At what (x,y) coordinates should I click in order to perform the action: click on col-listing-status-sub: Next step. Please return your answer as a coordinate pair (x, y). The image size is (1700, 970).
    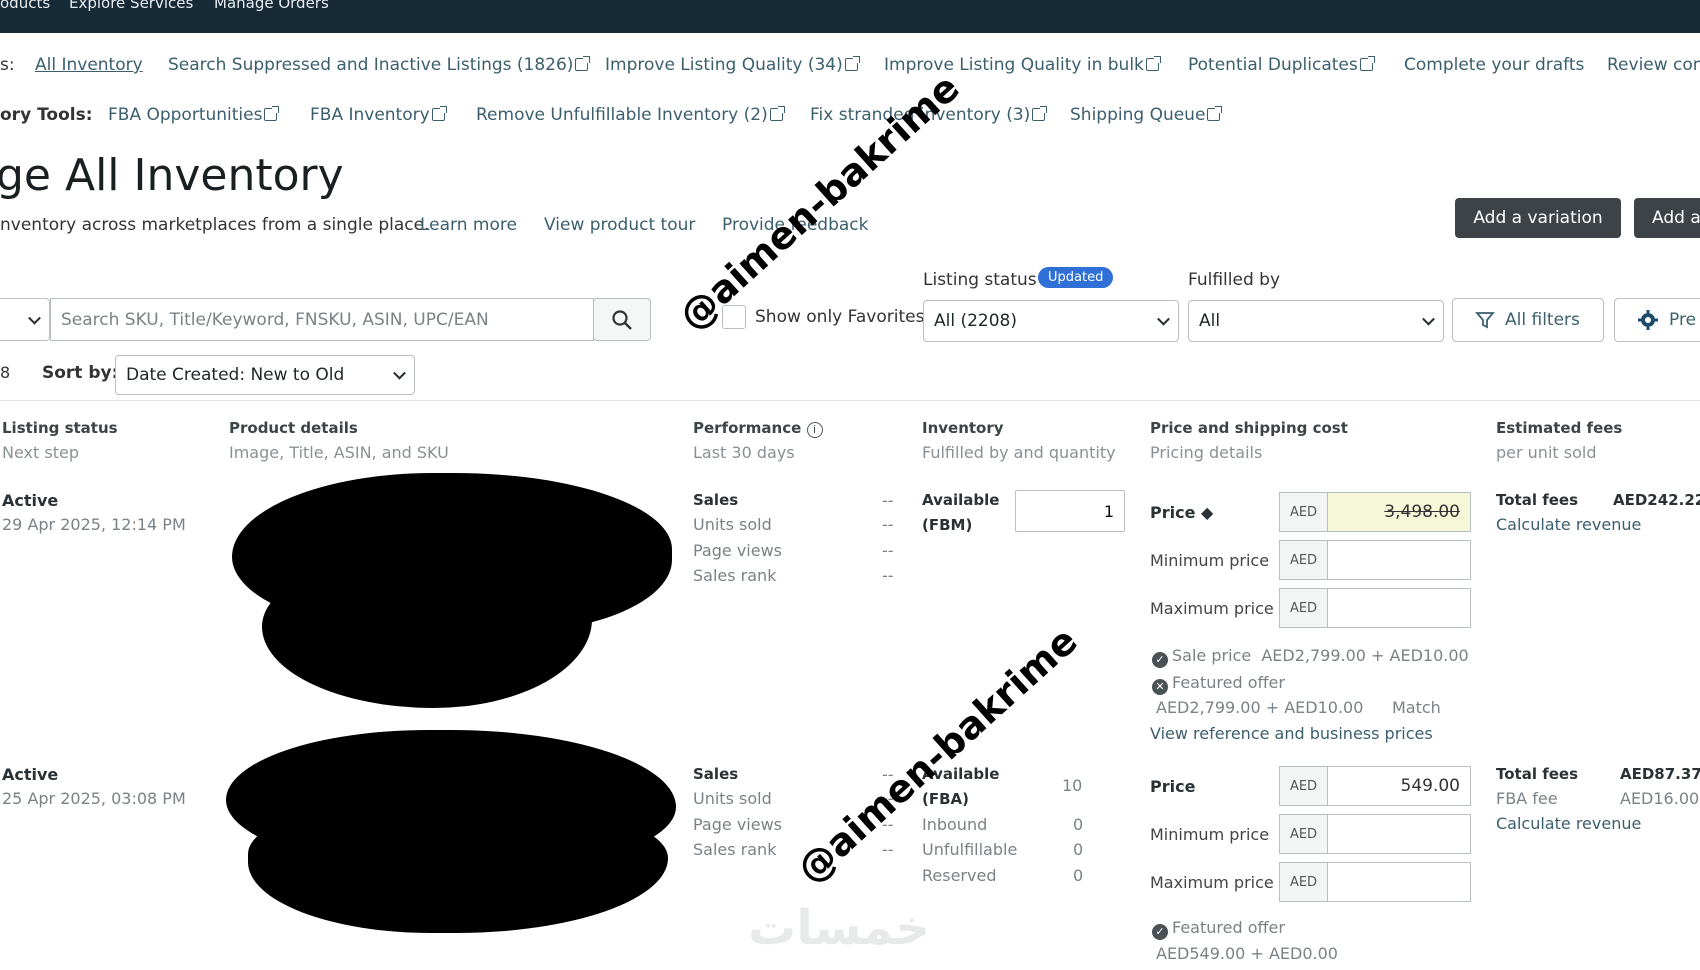
    Looking at the image, I should click on (40, 452).